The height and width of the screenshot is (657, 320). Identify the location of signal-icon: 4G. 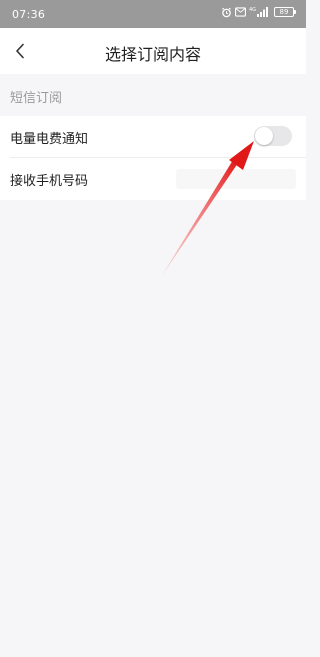
(260, 12).